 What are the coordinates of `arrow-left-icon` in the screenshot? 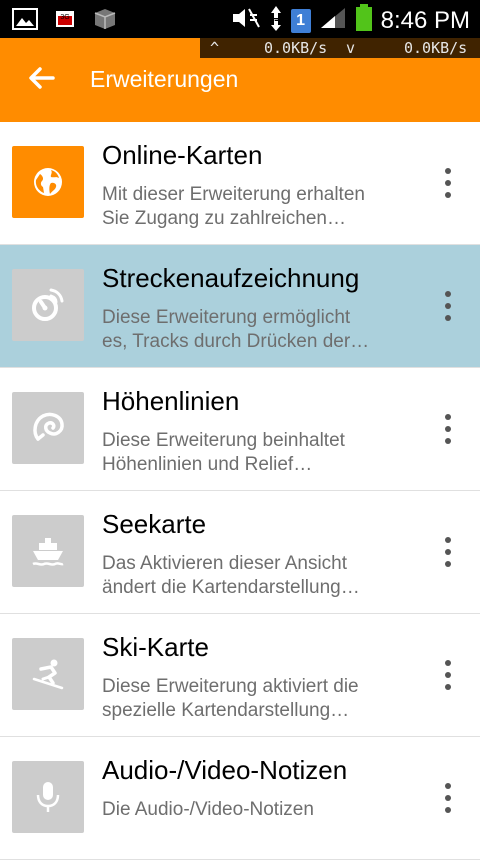 It's located at (42, 78).